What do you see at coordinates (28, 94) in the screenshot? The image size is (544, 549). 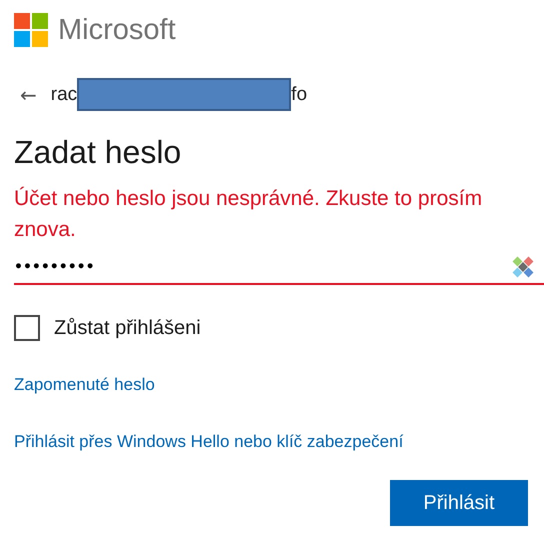 I see `back-arrow: ←` at bounding box center [28, 94].